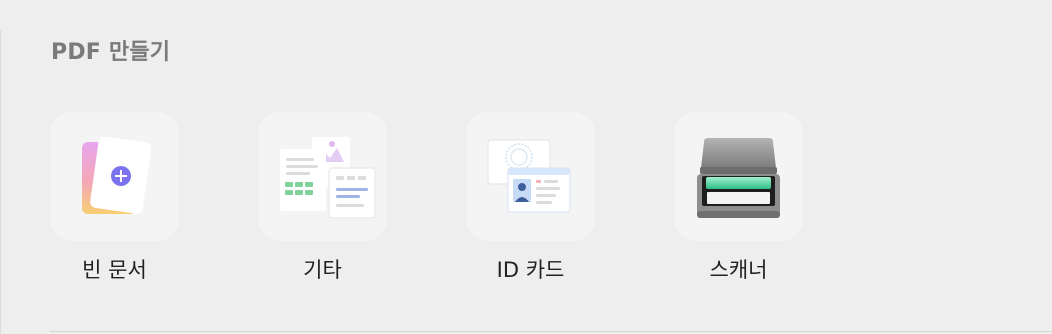  I want to click on scanner-tile-box, so click(738, 176).